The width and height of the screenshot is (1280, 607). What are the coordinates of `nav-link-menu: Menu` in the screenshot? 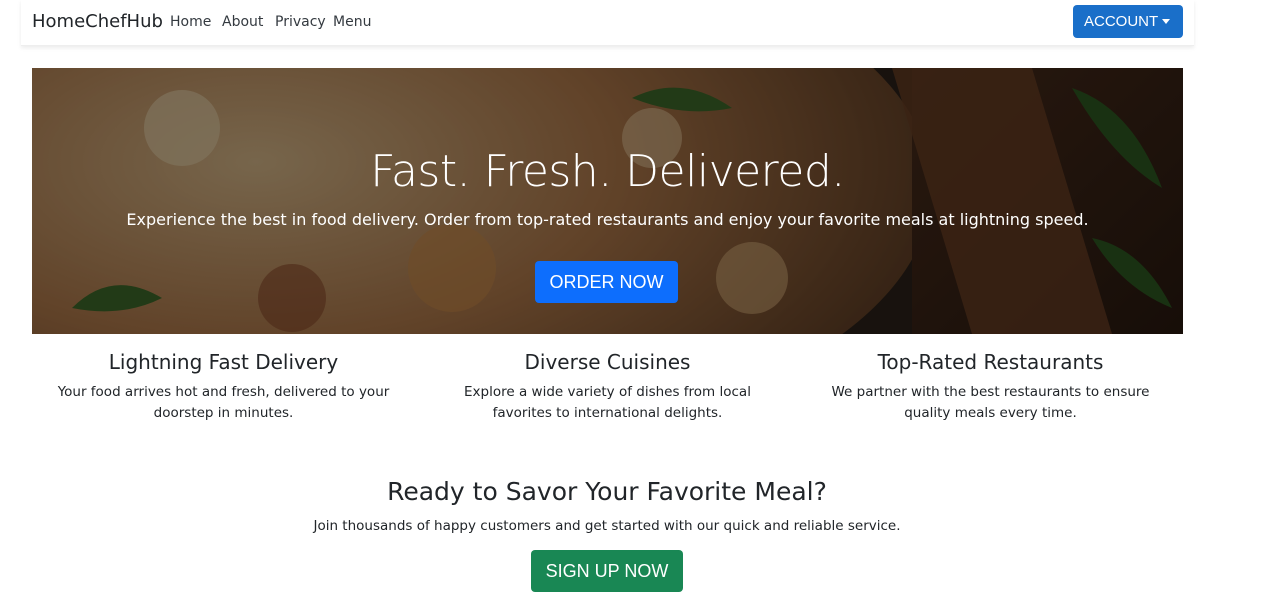 It's located at (352, 22).